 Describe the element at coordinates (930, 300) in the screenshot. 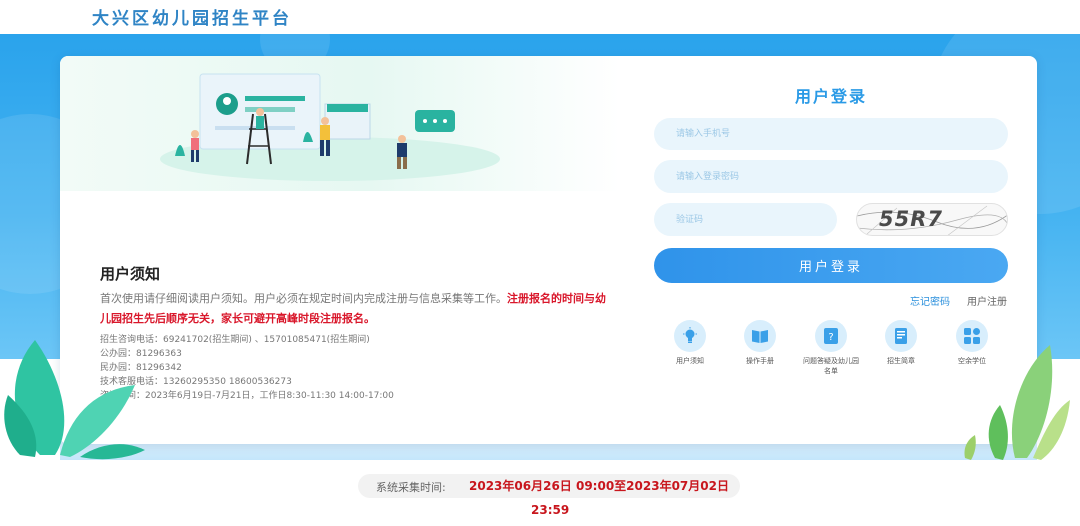

I see `forgot-password-link: 忘记密码` at that location.